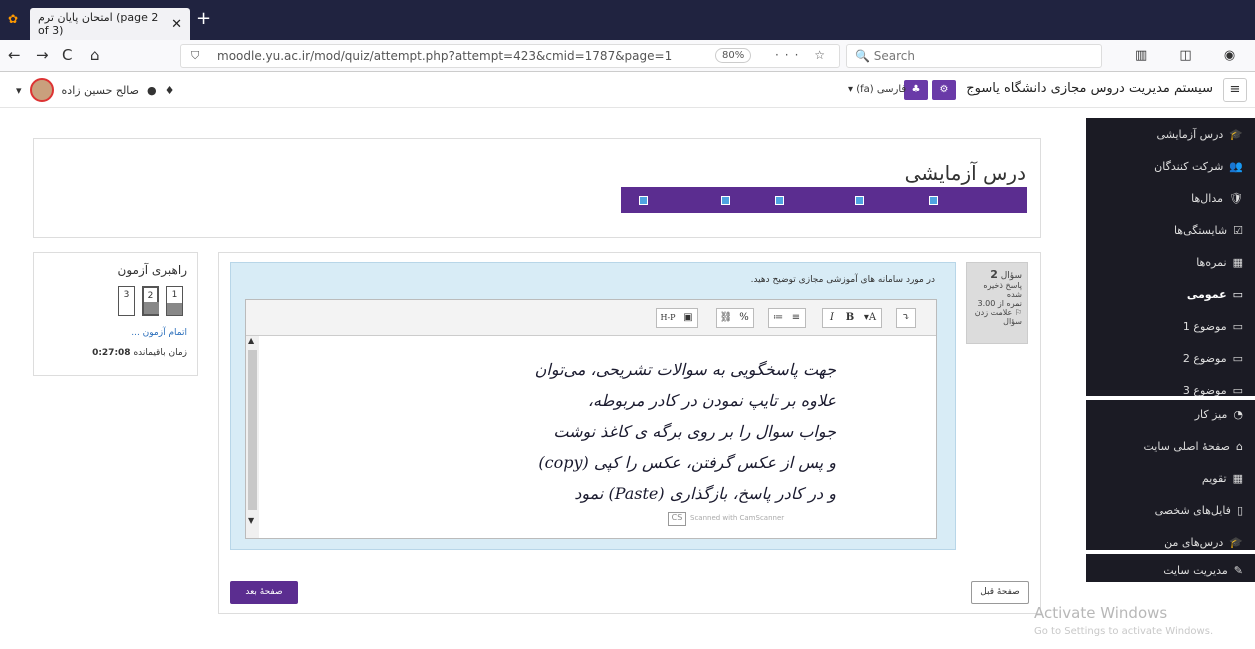 The image size is (1255, 649). I want to click on numbered-list-icon: ≔, so click(778, 318).